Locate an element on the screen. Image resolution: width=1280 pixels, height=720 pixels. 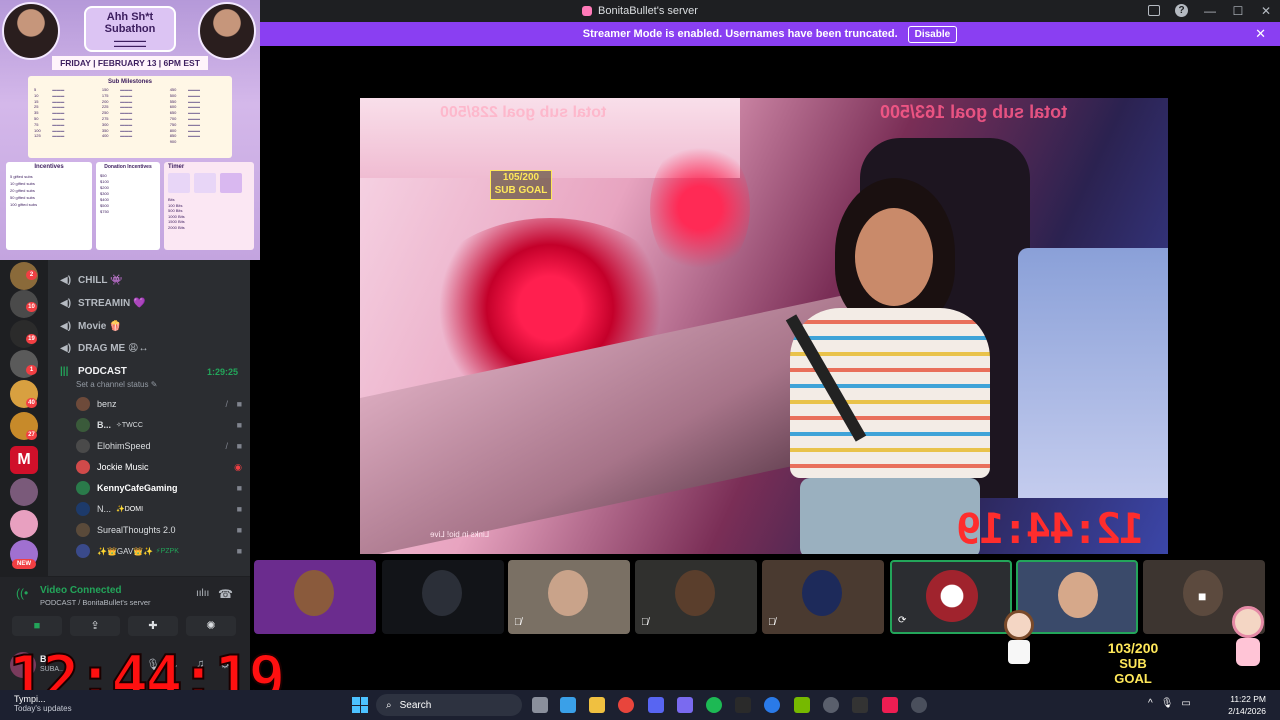
voice-channel-streamin: ◀) STREAMIN 💜 is located at coordinates (102, 303).